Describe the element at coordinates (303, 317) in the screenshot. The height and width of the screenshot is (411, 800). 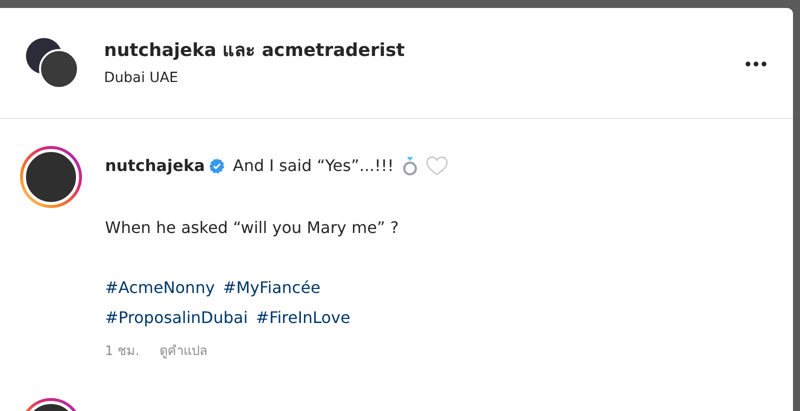
I see `hashtag-link: #FireInLove` at that location.